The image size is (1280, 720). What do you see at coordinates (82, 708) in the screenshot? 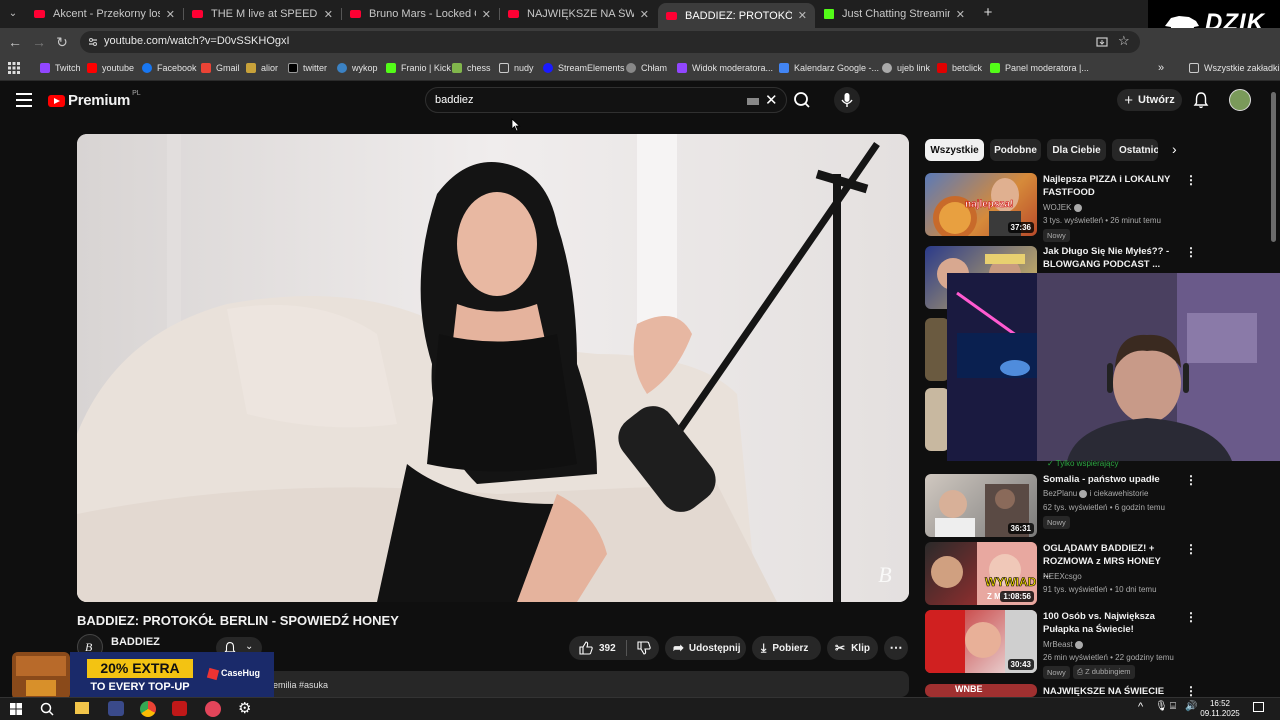
I see `file-explorer-icon` at bounding box center [82, 708].